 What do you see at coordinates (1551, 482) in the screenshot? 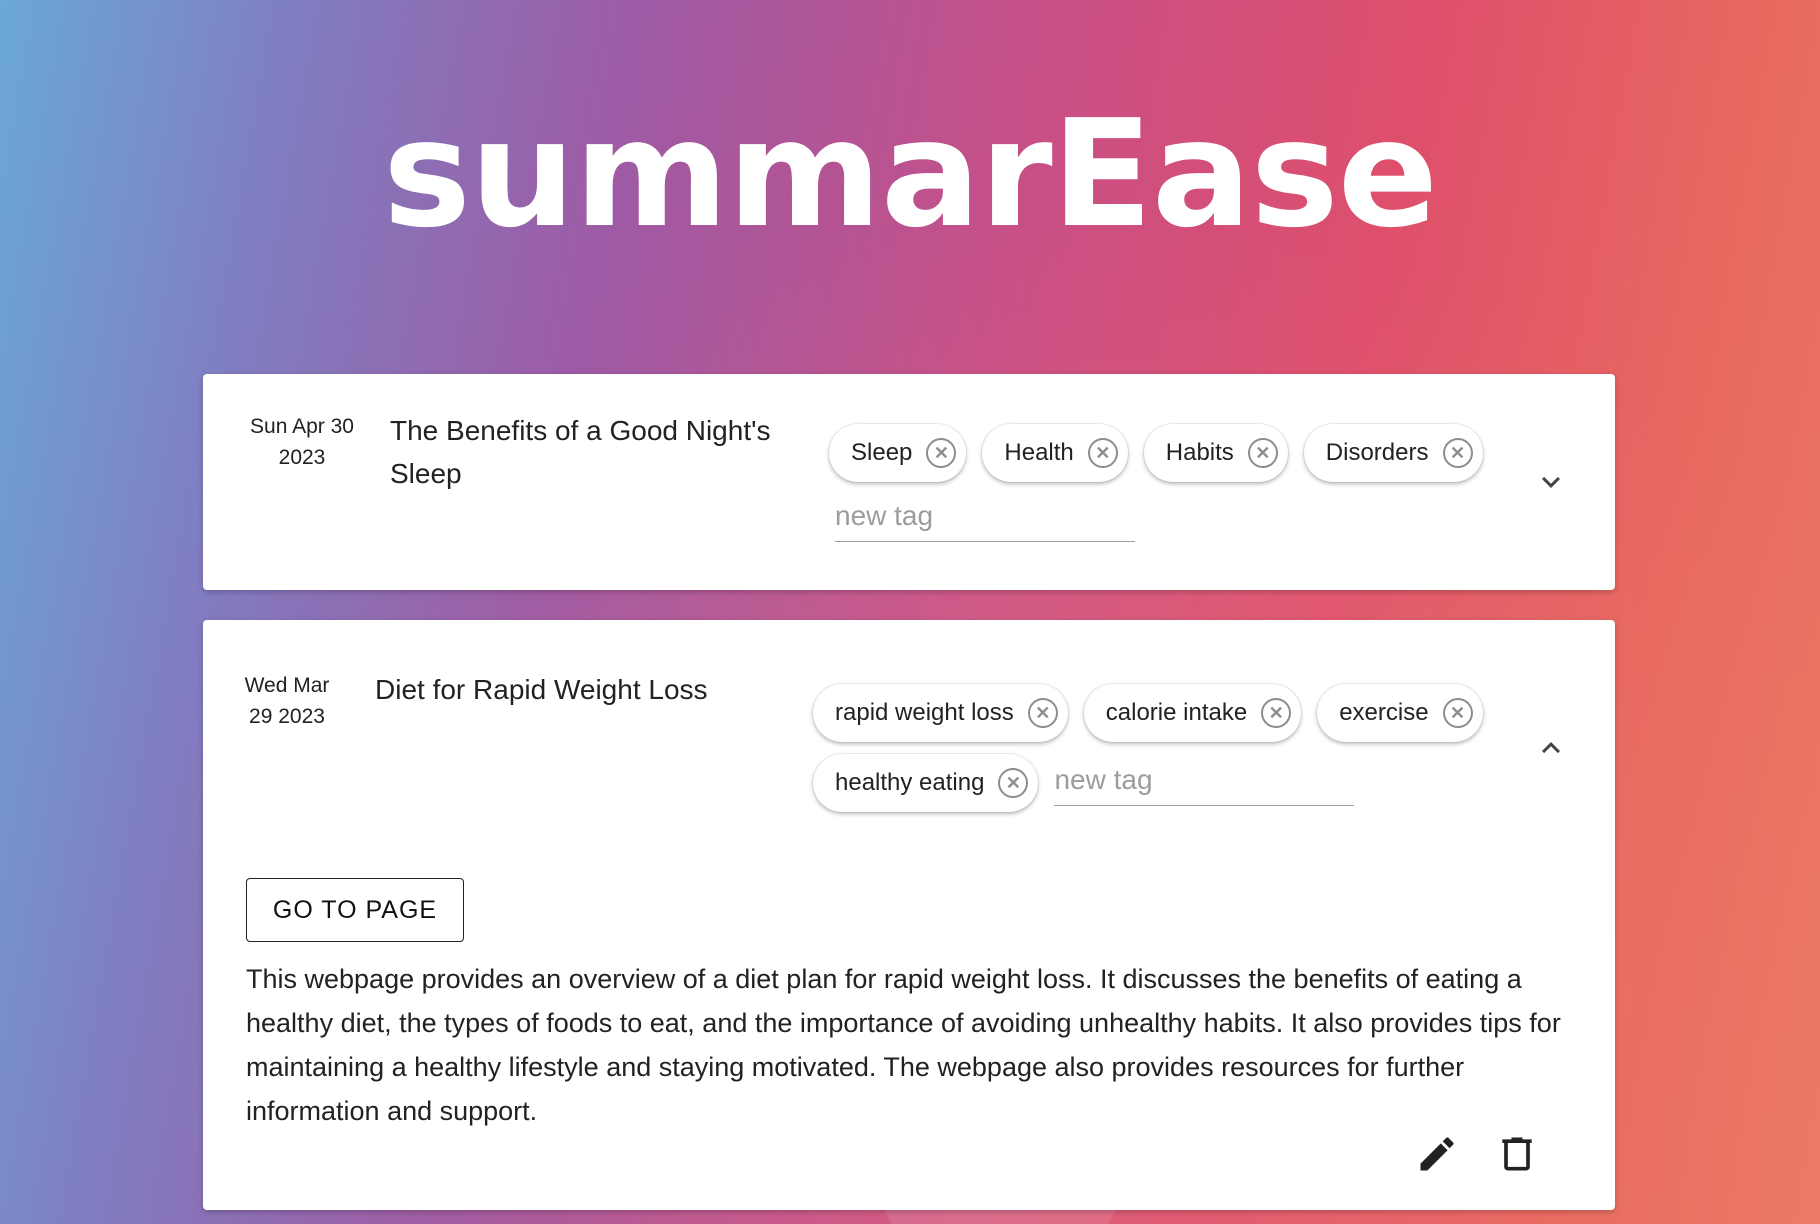
I see `chevron-down-icon` at bounding box center [1551, 482].